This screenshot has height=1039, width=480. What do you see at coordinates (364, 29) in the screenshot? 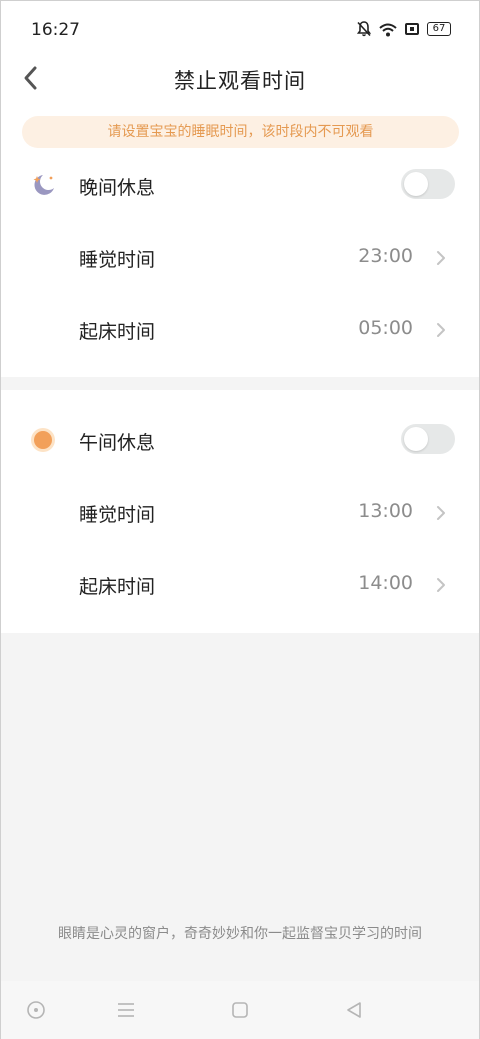
I see `mute-bell-icon` at bounding box center [364, 29].